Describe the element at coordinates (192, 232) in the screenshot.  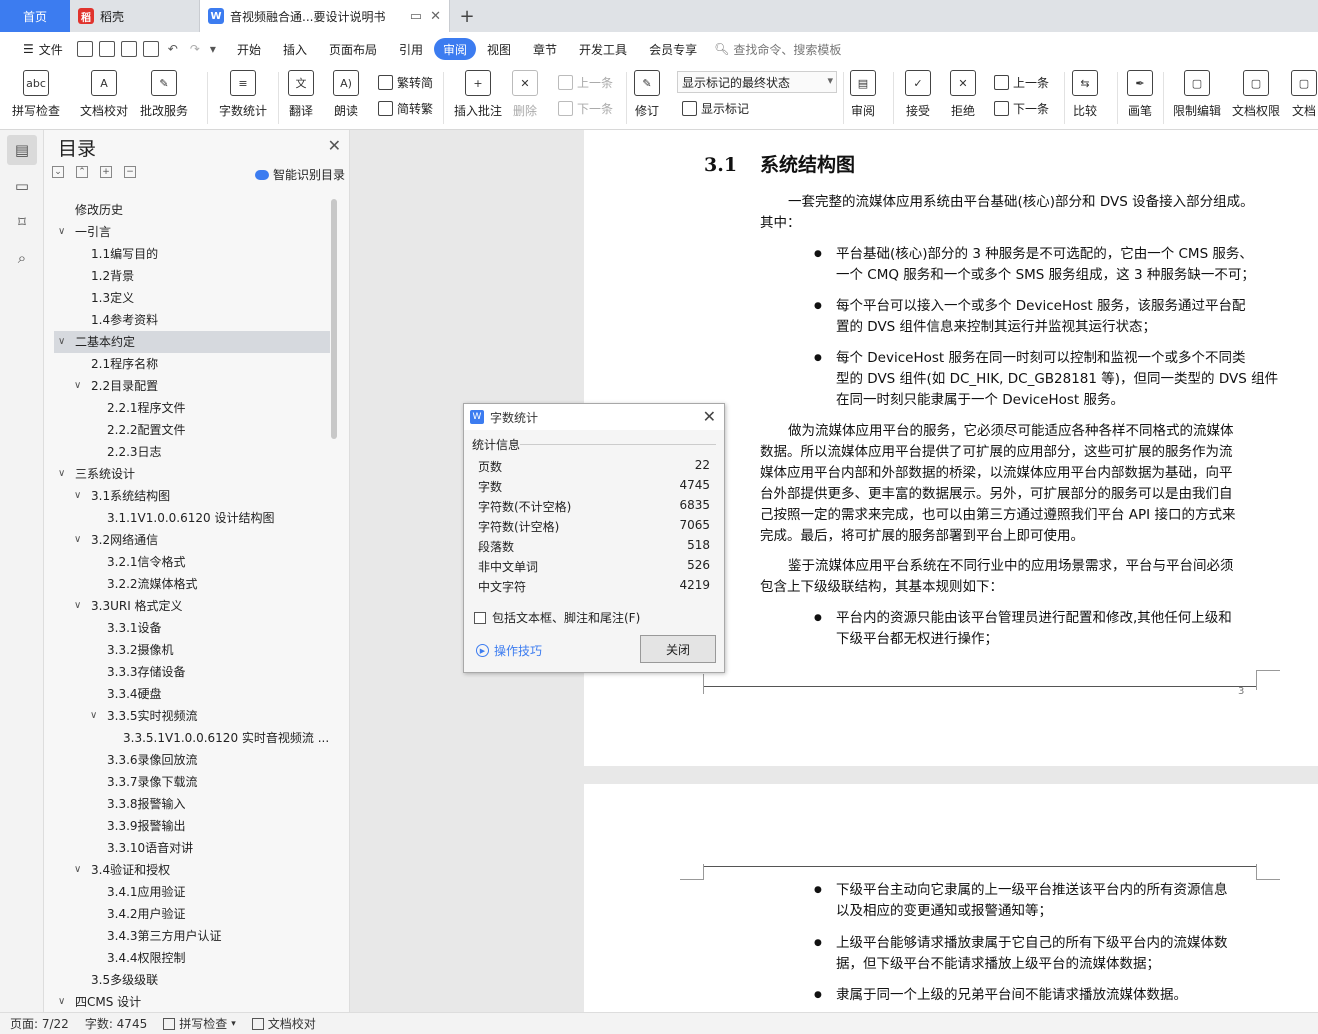
I see `toc-item: ∨ 一引言` at that location.